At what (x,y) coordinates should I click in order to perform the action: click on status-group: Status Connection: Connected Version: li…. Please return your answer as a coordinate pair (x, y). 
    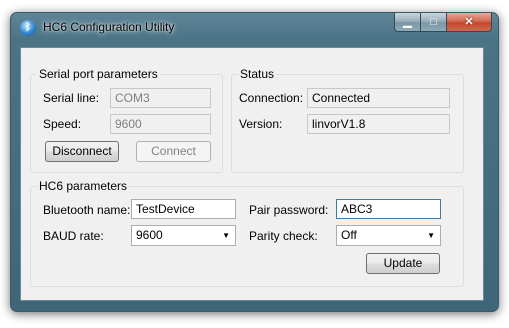
    Looking at the image, I should click on (347, 120).